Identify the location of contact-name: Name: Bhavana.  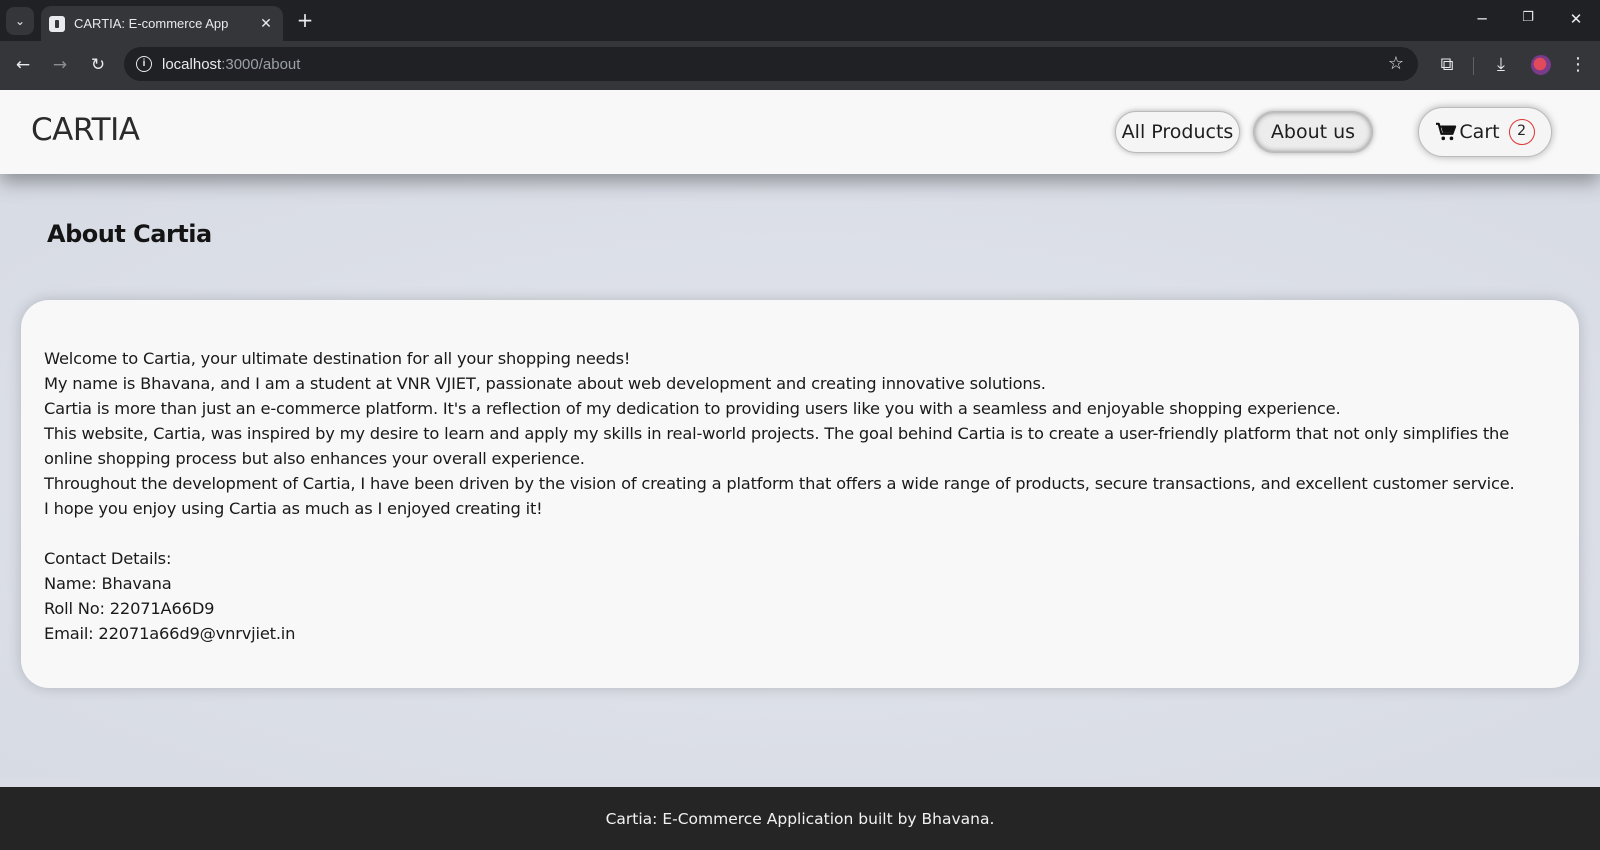
(108, 583).